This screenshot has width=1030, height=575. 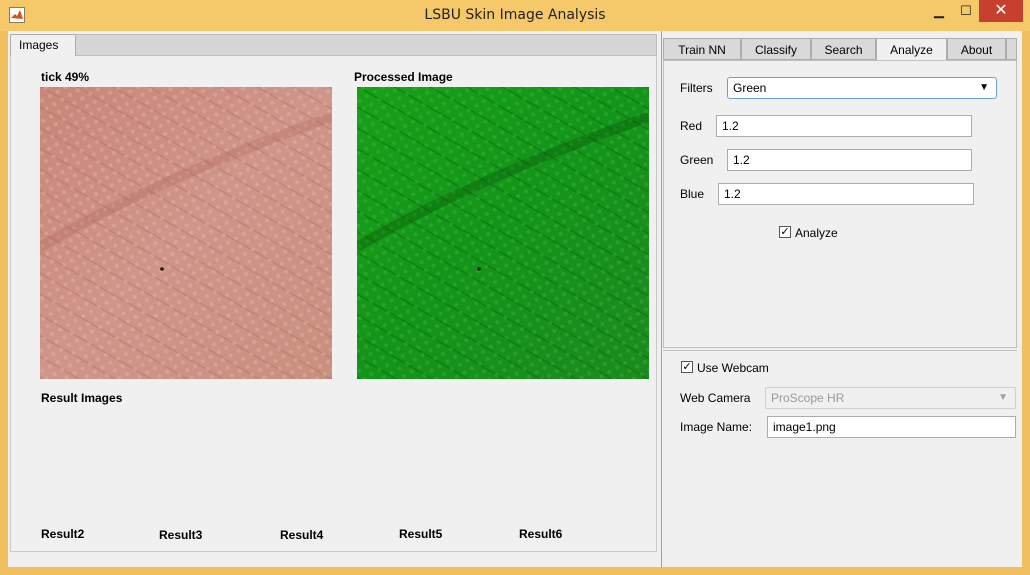 I want to click on web-camera-select: ProScope HR ▼, so click(x=890, y=398).